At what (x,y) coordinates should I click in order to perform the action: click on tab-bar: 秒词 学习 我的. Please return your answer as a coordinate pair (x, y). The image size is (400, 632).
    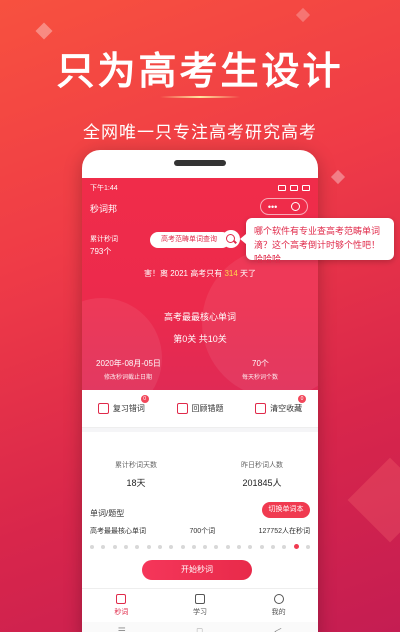
    Looking at the image, I should click on (200, 605).